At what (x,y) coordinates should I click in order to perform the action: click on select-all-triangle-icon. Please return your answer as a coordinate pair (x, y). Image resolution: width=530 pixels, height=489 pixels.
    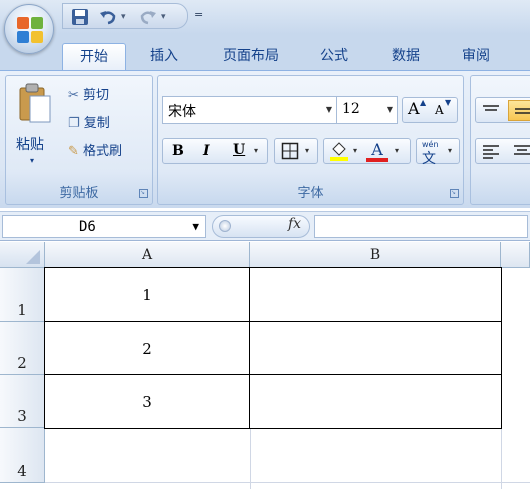
    Looking at the image, I should click on (33, 257).